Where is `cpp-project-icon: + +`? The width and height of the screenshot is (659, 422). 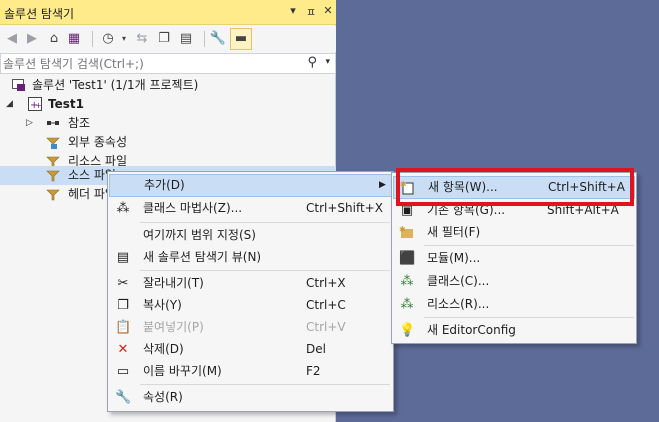 cpp-project-icon: + + is located at coordinates (35, 104).